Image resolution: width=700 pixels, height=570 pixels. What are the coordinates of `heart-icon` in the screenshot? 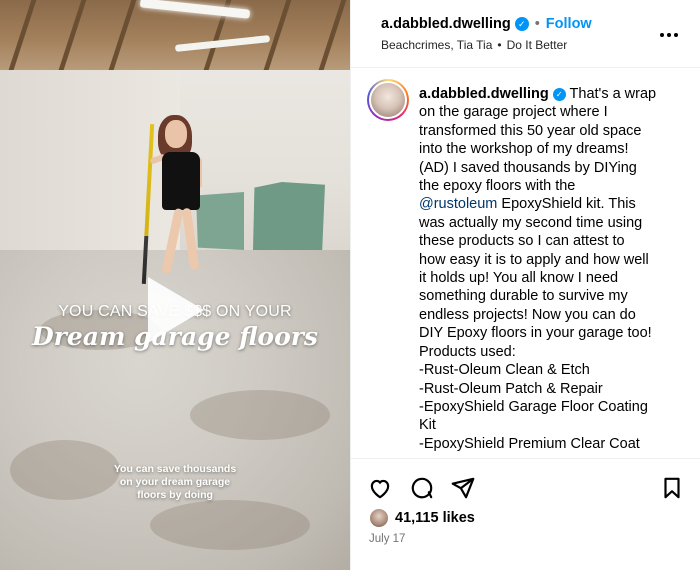 It's located at (380, 488).